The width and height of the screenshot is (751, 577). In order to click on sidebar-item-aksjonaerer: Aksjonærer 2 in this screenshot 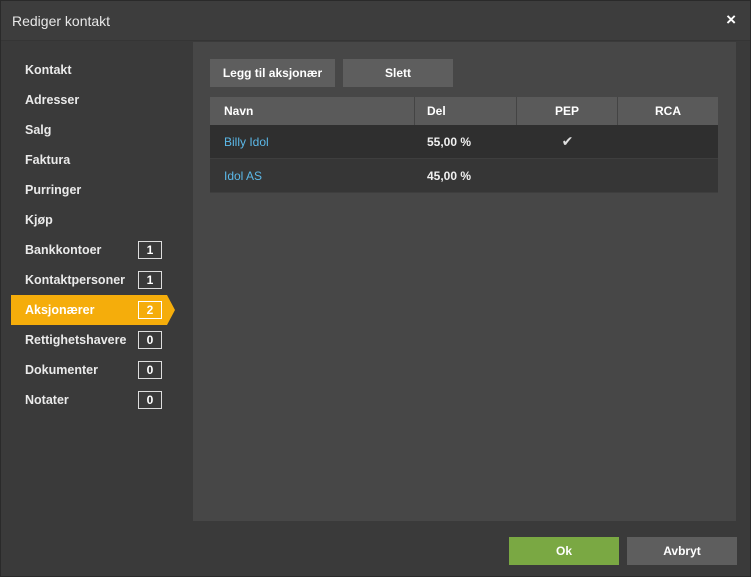, I will do `click(93, 310)`.